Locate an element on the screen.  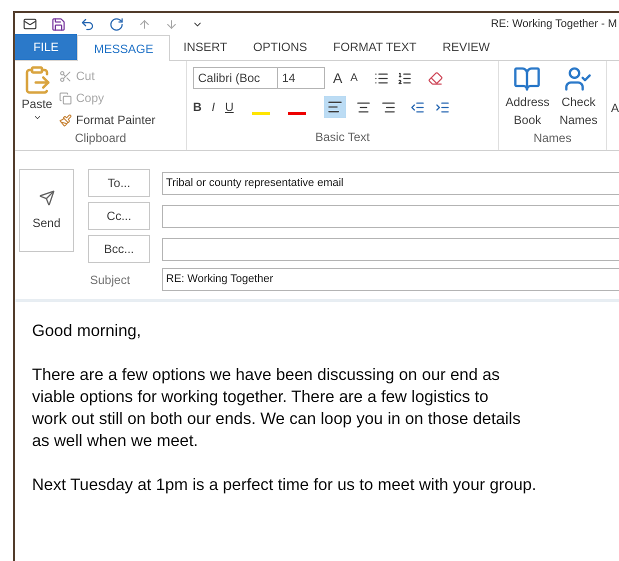
book-icon is located at coordinates (527, 79).